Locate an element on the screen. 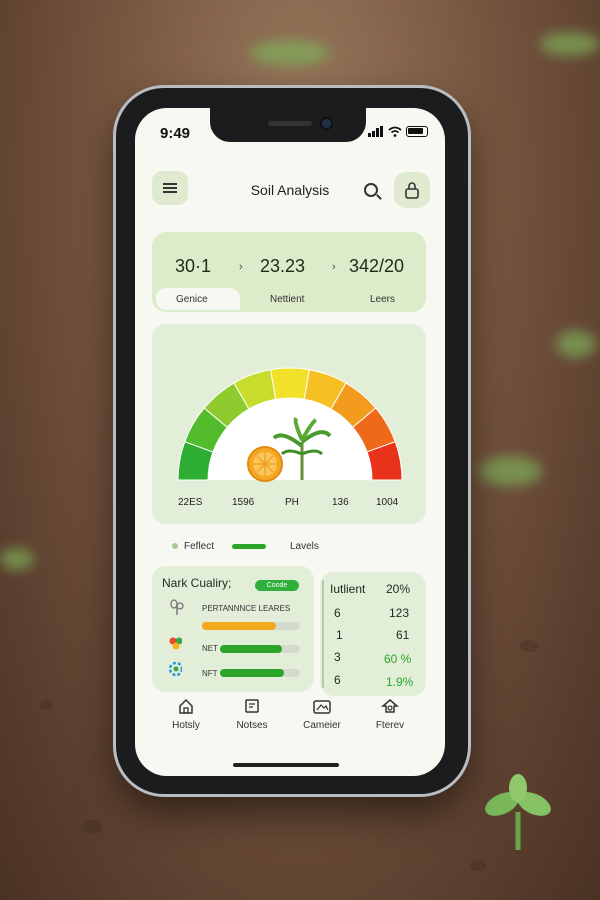 The image size is (600, 900). search-button is located at coordinates (371, 190).